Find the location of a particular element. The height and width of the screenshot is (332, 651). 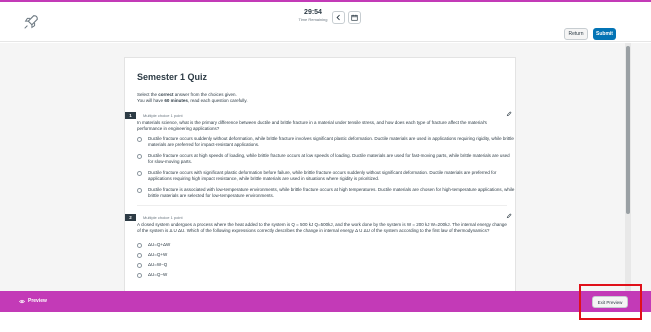

answer-text: ΔU=W−Q is located at coordinates (158, 264).